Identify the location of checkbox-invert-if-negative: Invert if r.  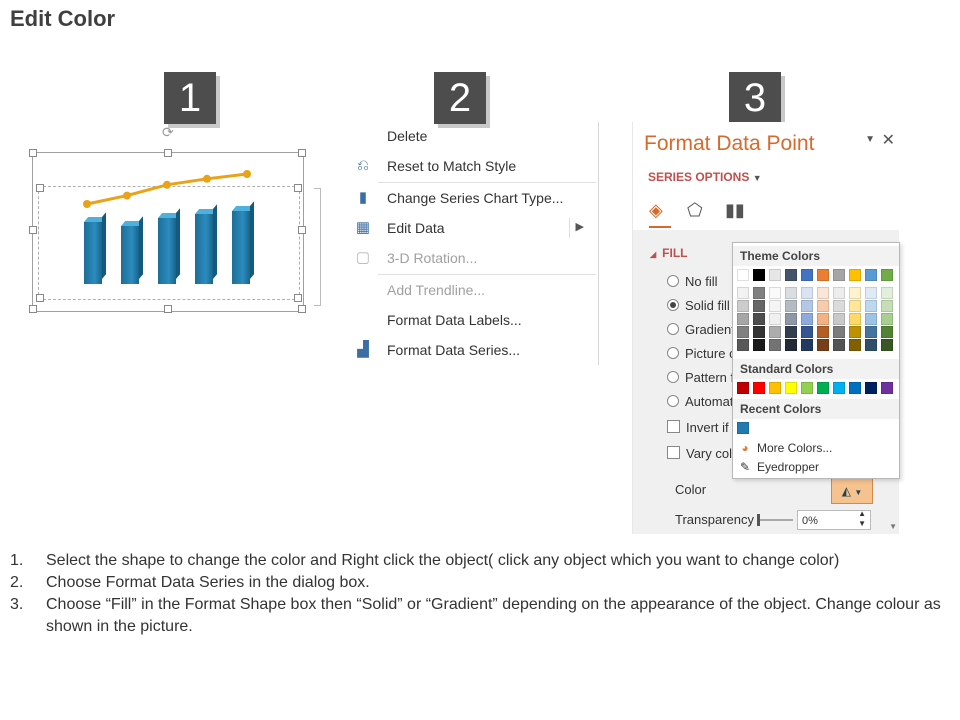
(702, 427).